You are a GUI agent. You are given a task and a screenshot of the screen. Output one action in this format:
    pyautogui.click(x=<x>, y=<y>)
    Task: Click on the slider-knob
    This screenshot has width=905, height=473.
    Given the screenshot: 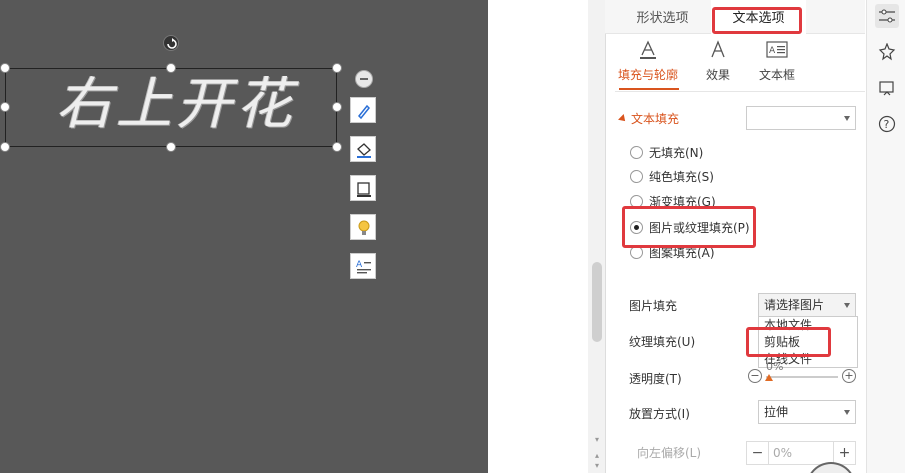 What is the action you would take?
    pyautogui.click(x=769, y=377)
    